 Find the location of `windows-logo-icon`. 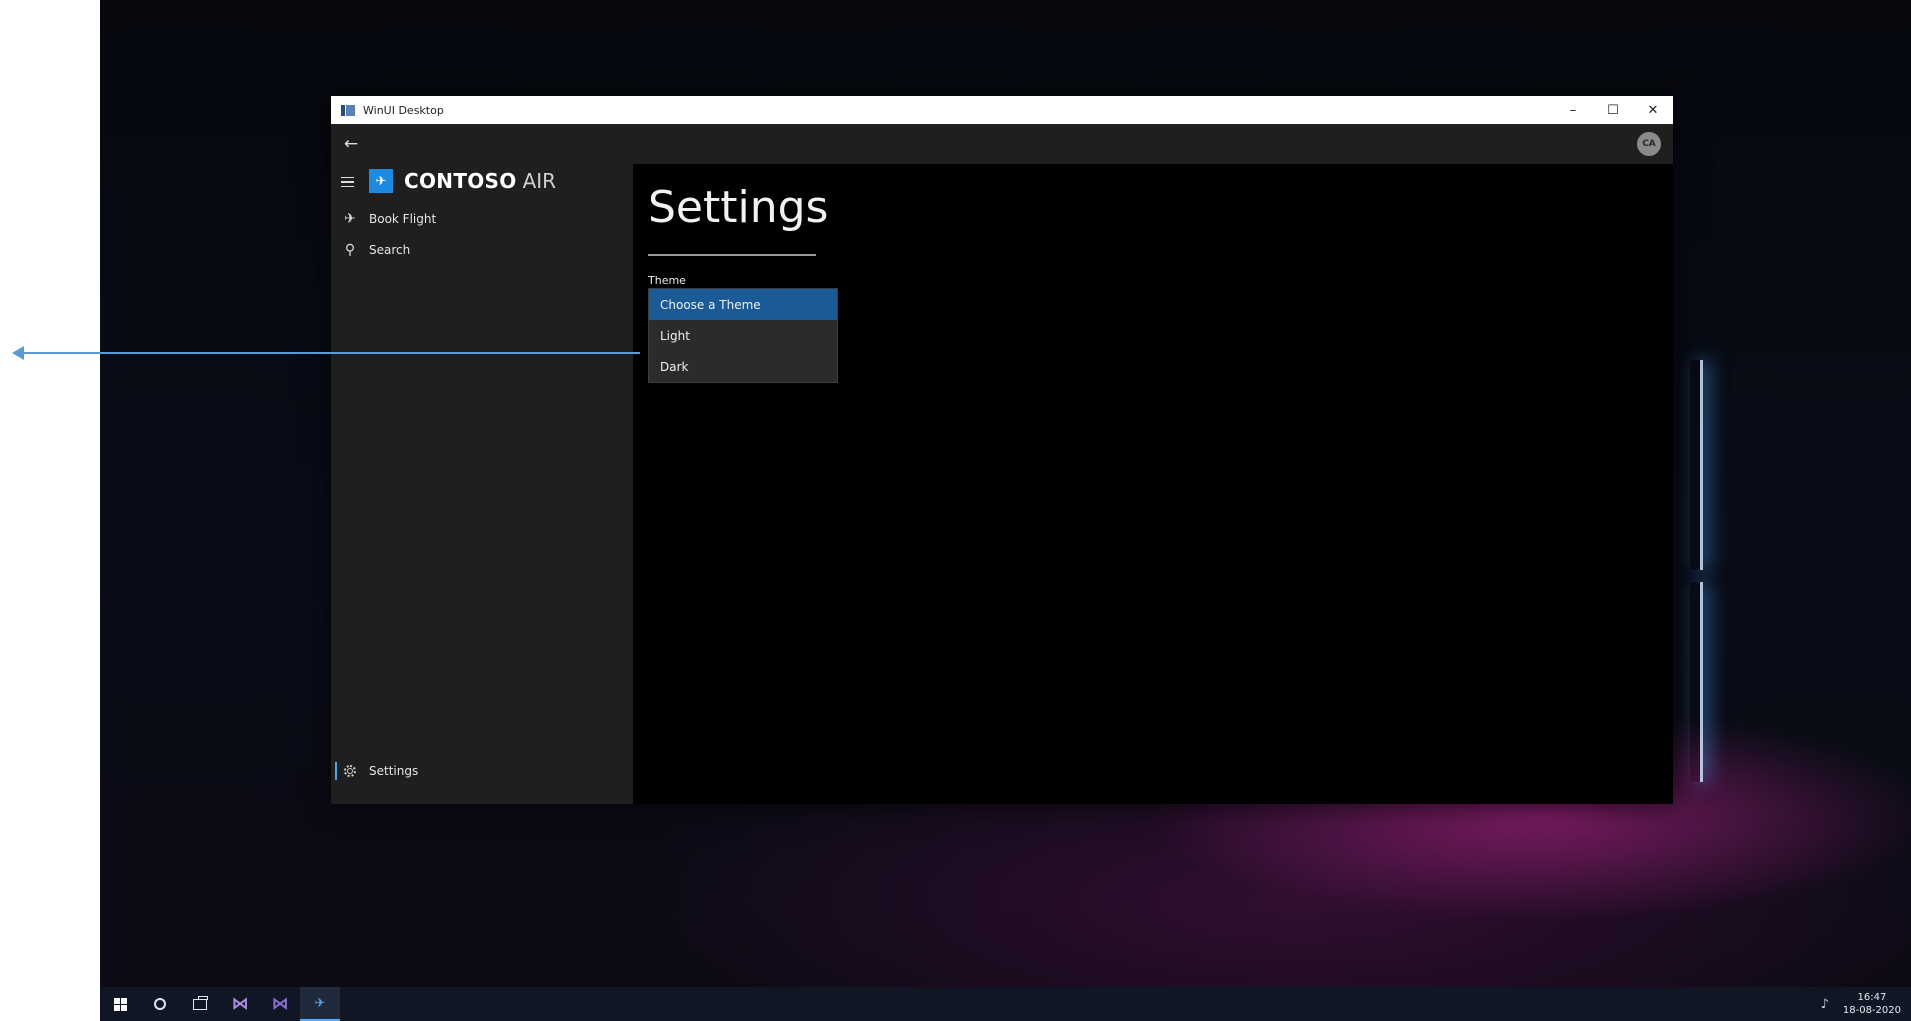

windows-logo-icon is located at coordinates (120, 1004).